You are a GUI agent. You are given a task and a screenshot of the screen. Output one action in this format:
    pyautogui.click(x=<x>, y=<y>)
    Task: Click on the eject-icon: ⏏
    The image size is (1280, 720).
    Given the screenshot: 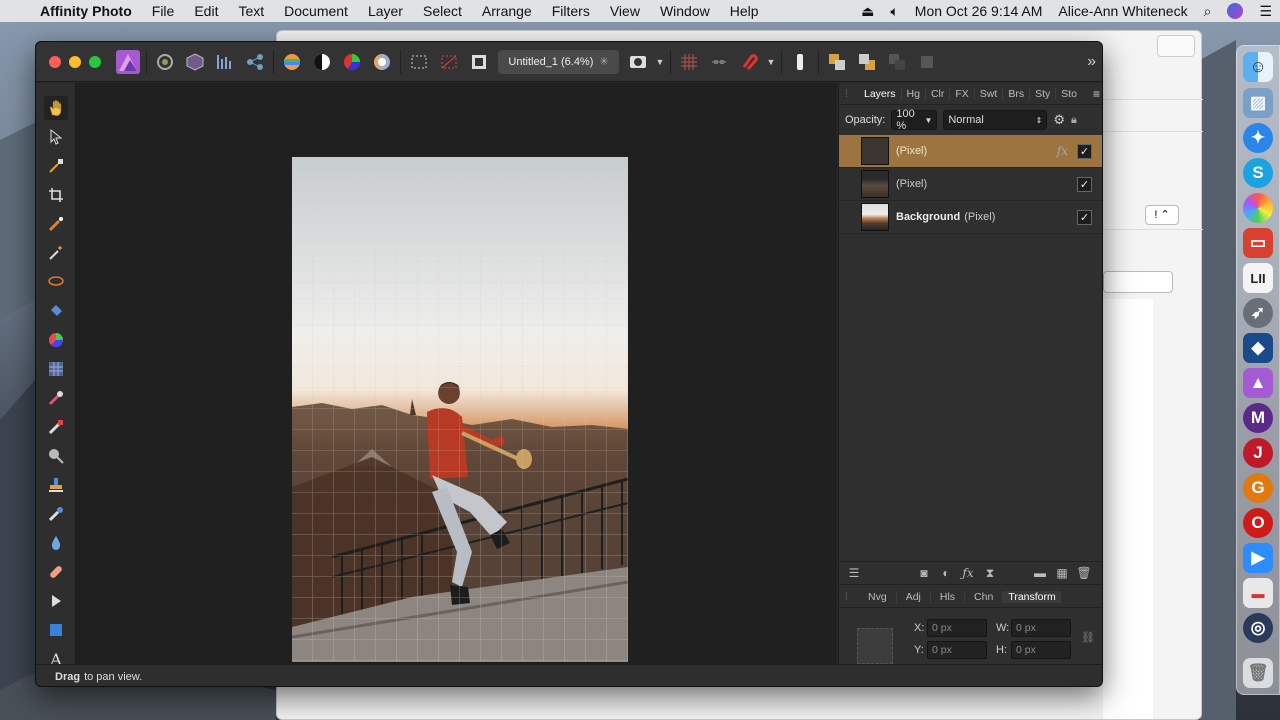 What is the action you would take?
    pyautogui.click(x=867, y=11)
    